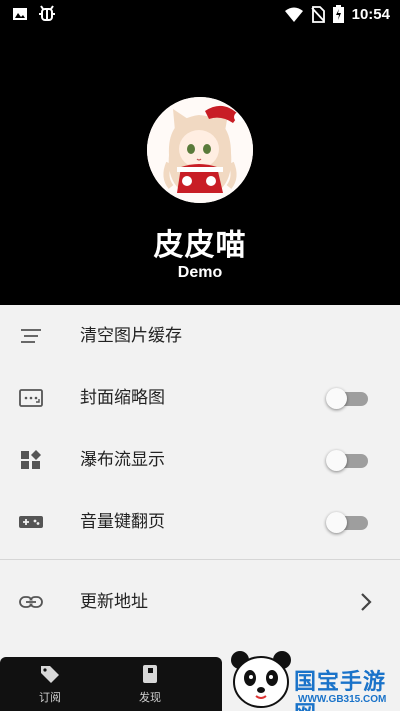 The width and height of the screenshot is (400, 711). What do you see at coordinates (31, 336) in the screenshot?
I see `clear-lines-icon` at bounding box center [31, 336].